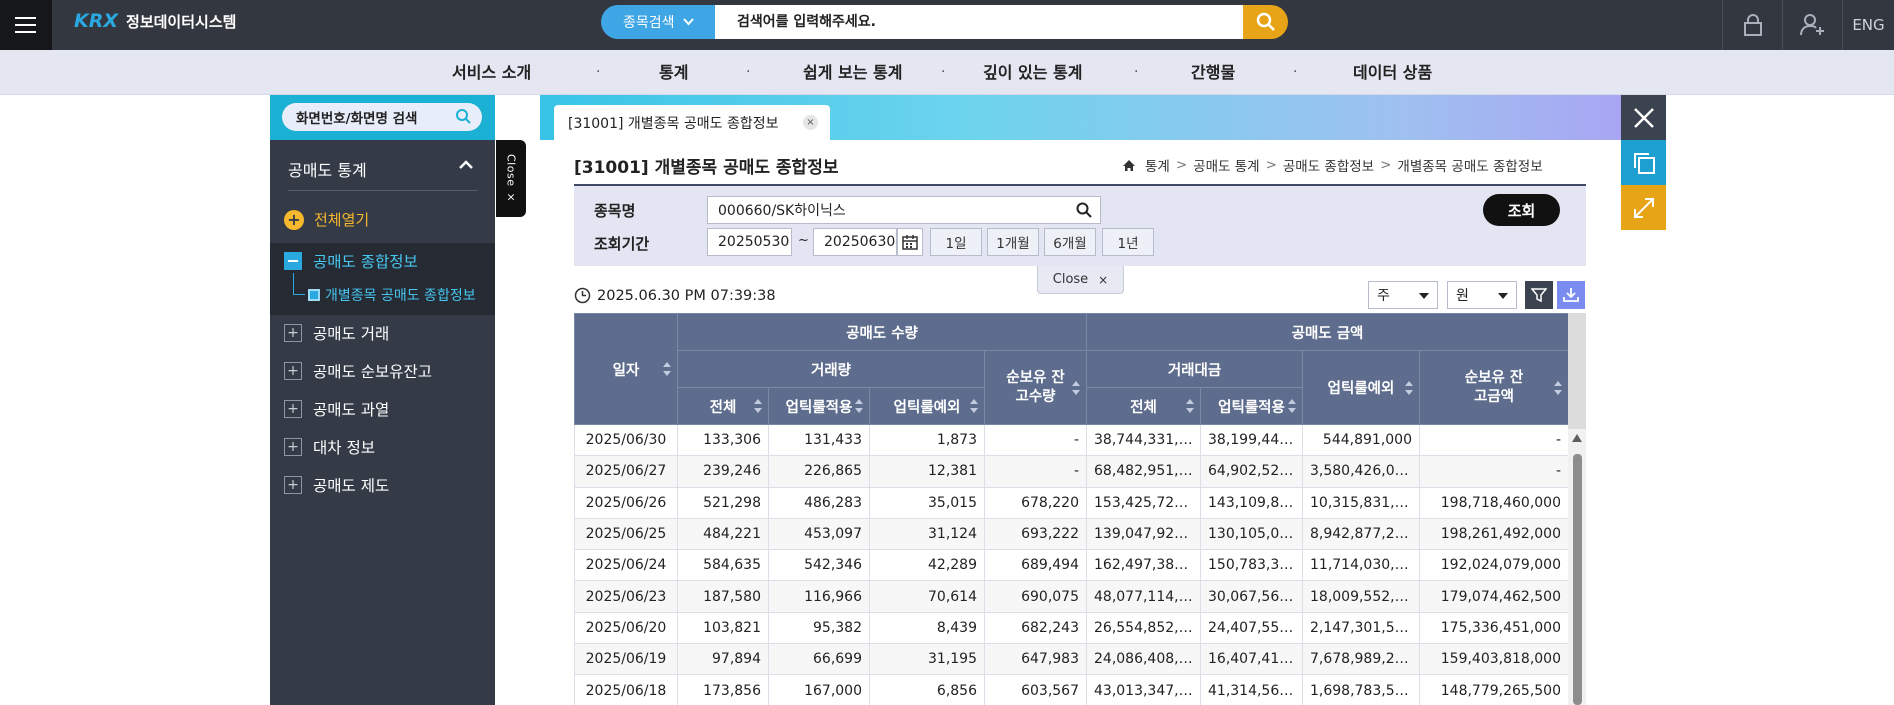  Describe the element at coordinates (626, 369) in the screenshot. I see `header-date: 일자` at that location.